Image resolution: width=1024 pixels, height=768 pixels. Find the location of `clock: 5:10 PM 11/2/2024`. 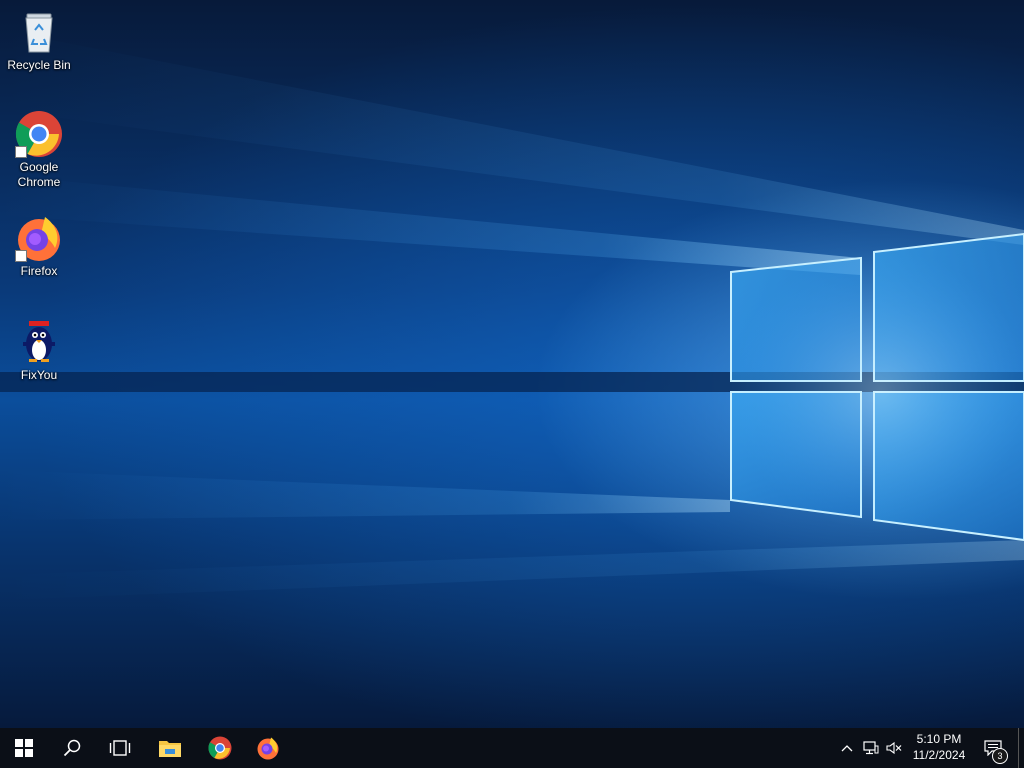

clock: 5:10 PM 11/2/2024 is located at coordinates (939, 748).